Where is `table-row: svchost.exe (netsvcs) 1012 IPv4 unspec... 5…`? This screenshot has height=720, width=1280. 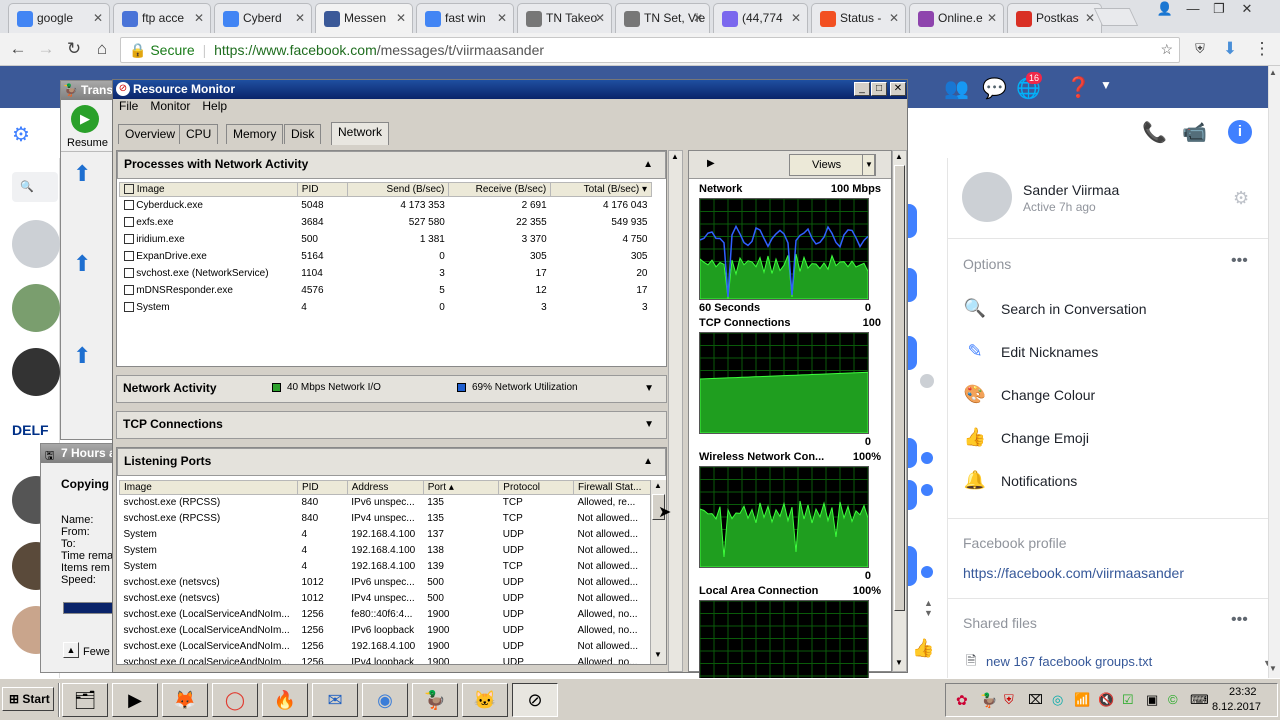 table-row: svchost.exe (netsvcs) 1012 IPv4 unspec... 5… is located at coordinates (386, 599).